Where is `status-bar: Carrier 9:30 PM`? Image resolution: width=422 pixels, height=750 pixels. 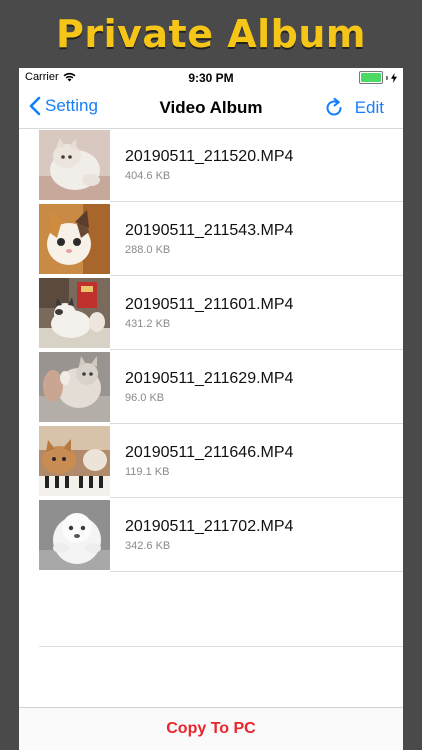
status-bar: Carrier 9:30 PM is located at coordinates (211, 78).